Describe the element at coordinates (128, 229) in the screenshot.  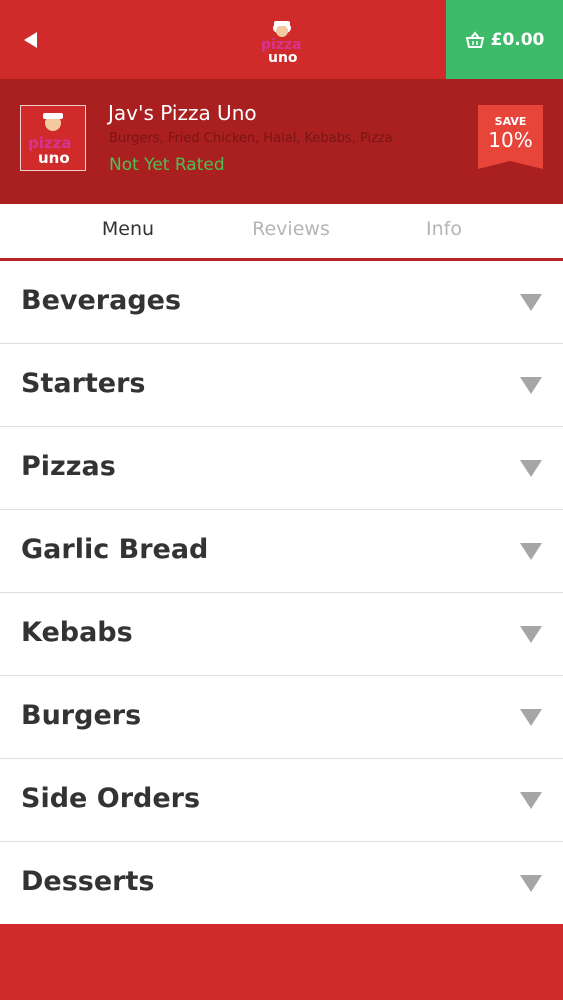
I see `tab-menu: Menu` at that location.